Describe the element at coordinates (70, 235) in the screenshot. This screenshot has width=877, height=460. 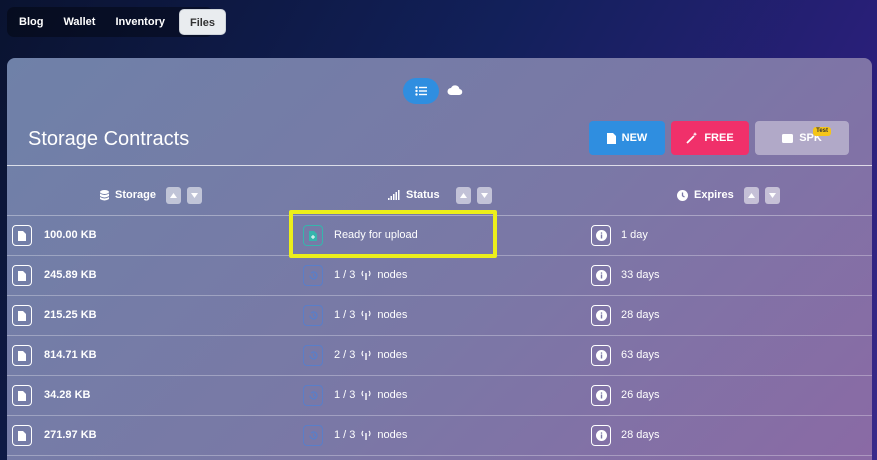
I see `file-size: 100.00 KB` at that location.